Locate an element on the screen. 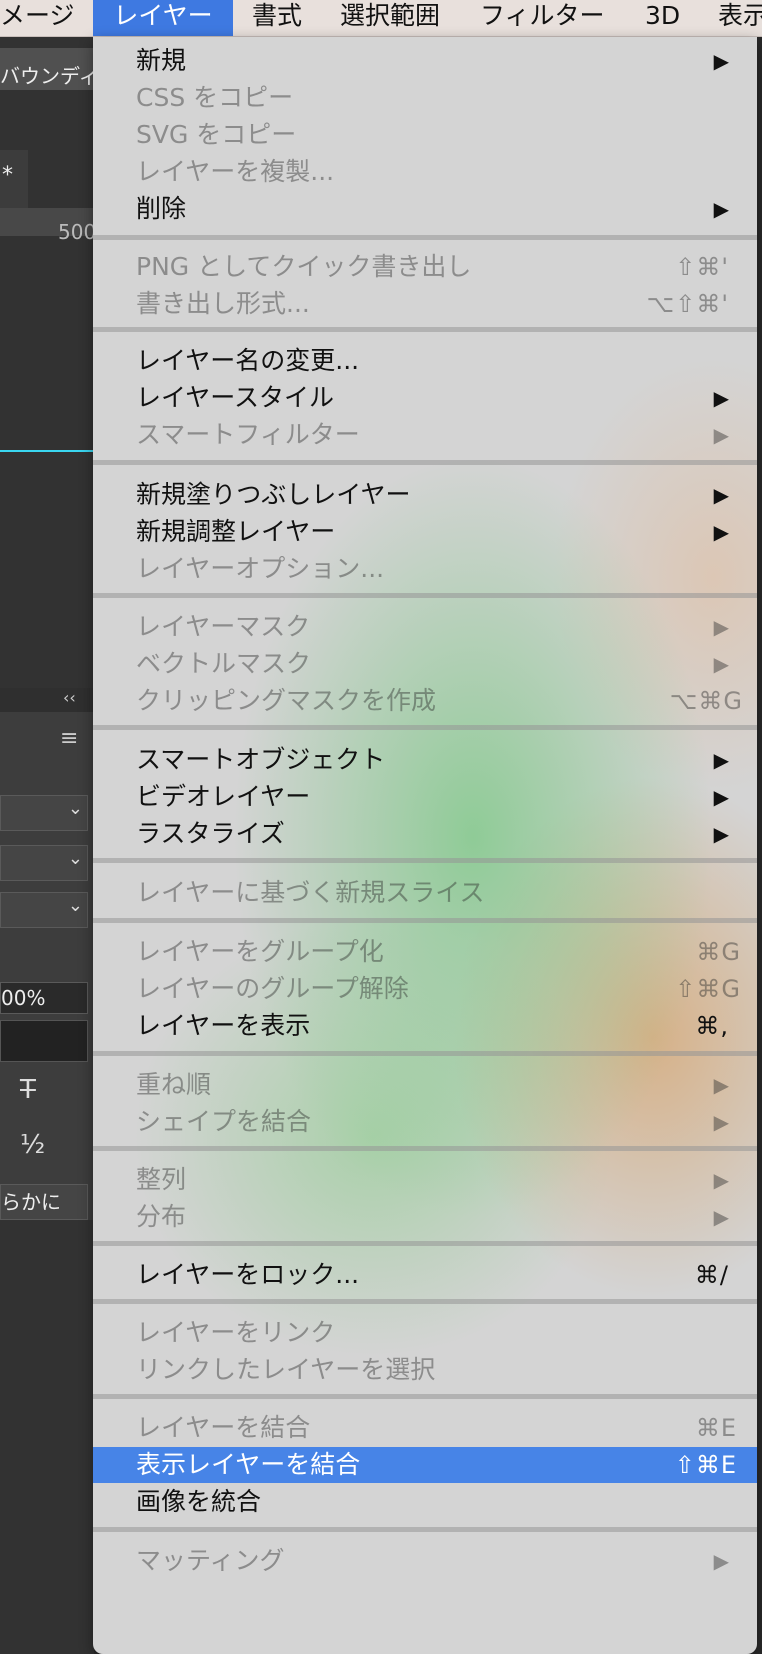 This screenshot has width=762, height=1654. menu-item-create-clipping-mask: クリッピングマスクを作成 ⌥⌘G is located at coordinates (425, 701).